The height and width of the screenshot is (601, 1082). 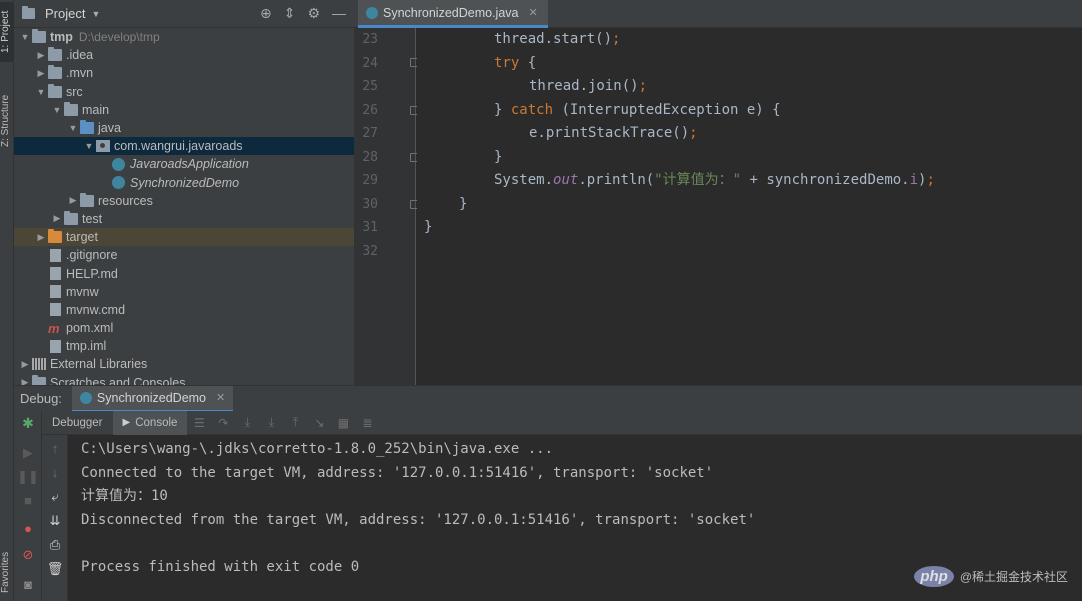 I want to click on view-breakpoints-icon: ●, so click(x=28, y=528).